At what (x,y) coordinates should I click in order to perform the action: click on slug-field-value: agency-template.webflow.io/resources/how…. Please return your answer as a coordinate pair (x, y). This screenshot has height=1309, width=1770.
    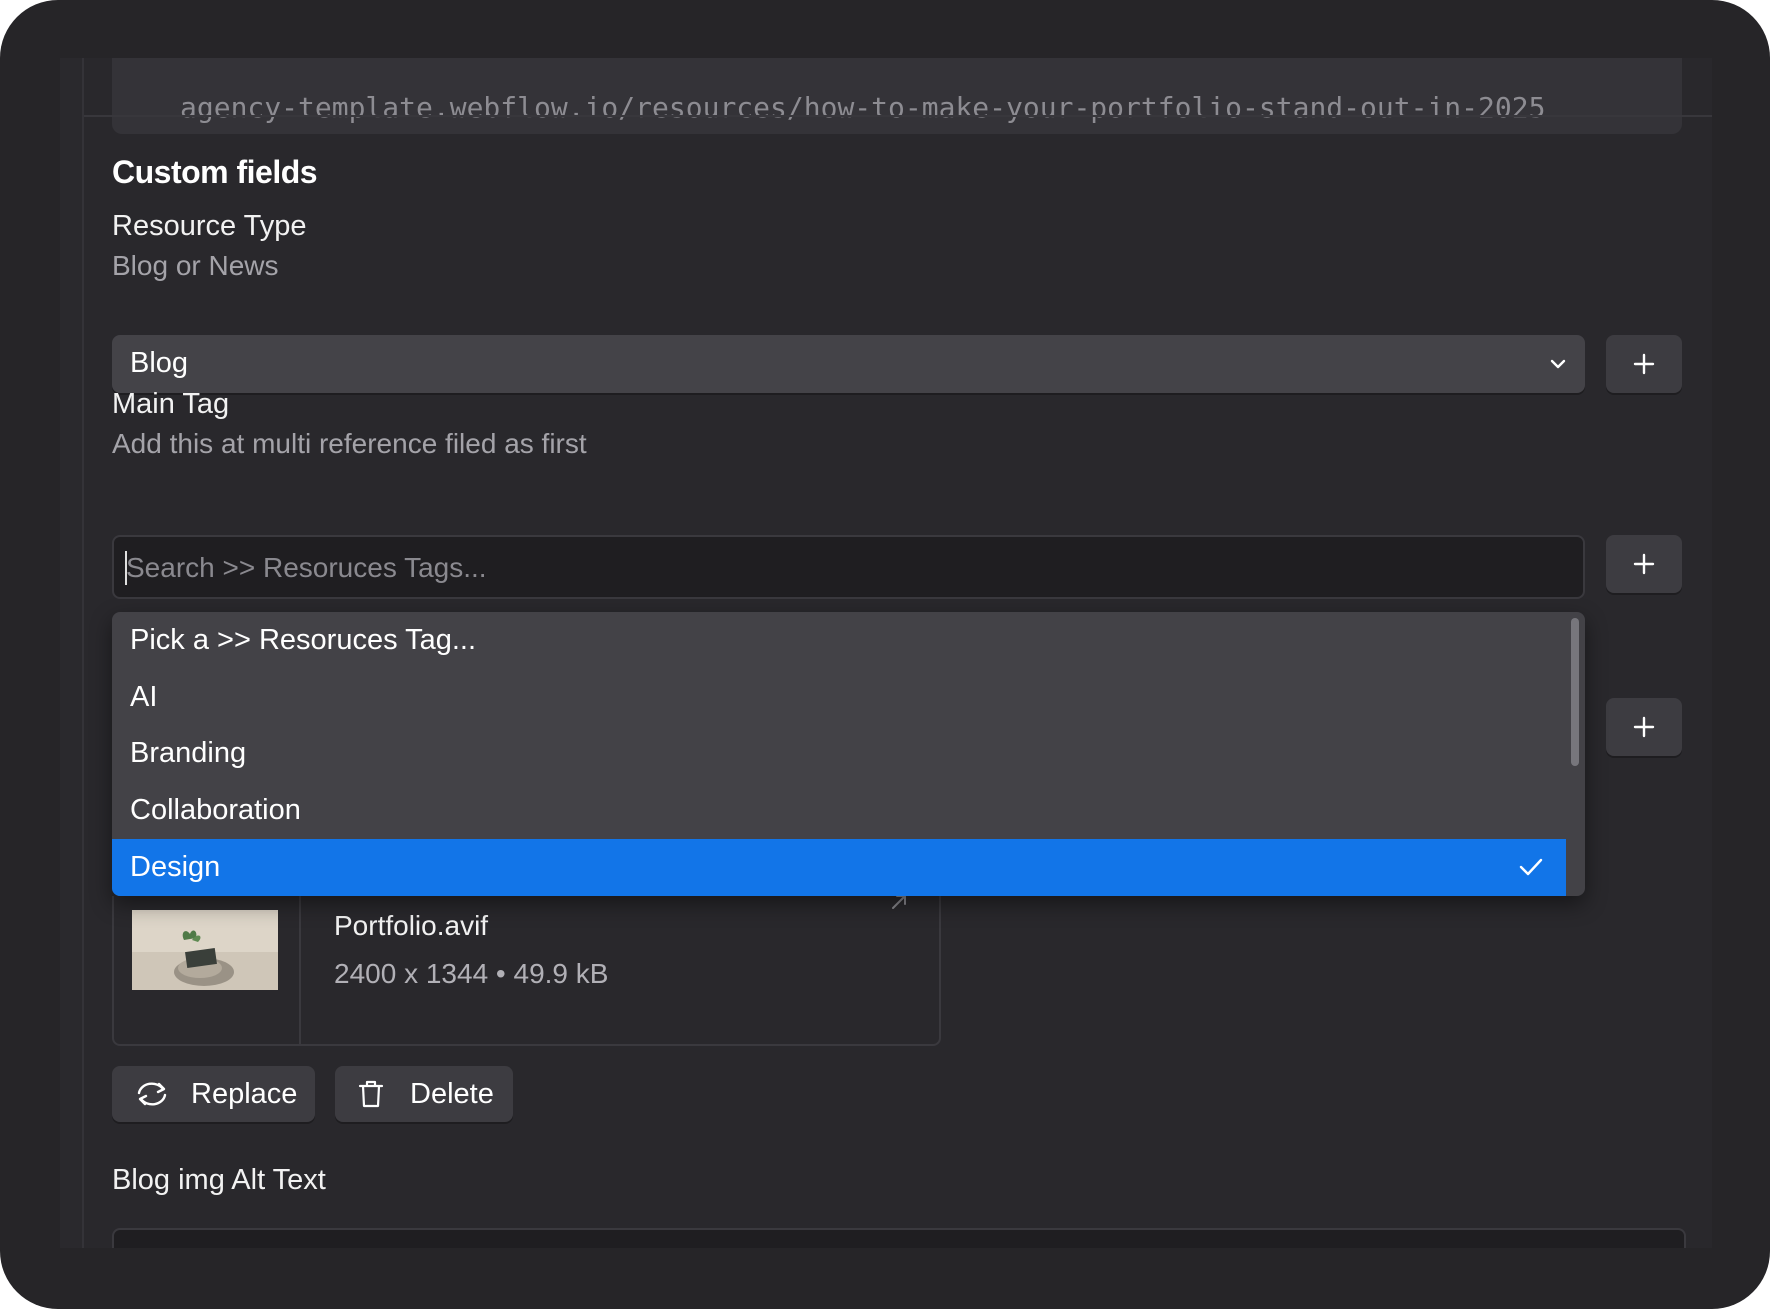
    Looking at the image, I should click on (863, 107).